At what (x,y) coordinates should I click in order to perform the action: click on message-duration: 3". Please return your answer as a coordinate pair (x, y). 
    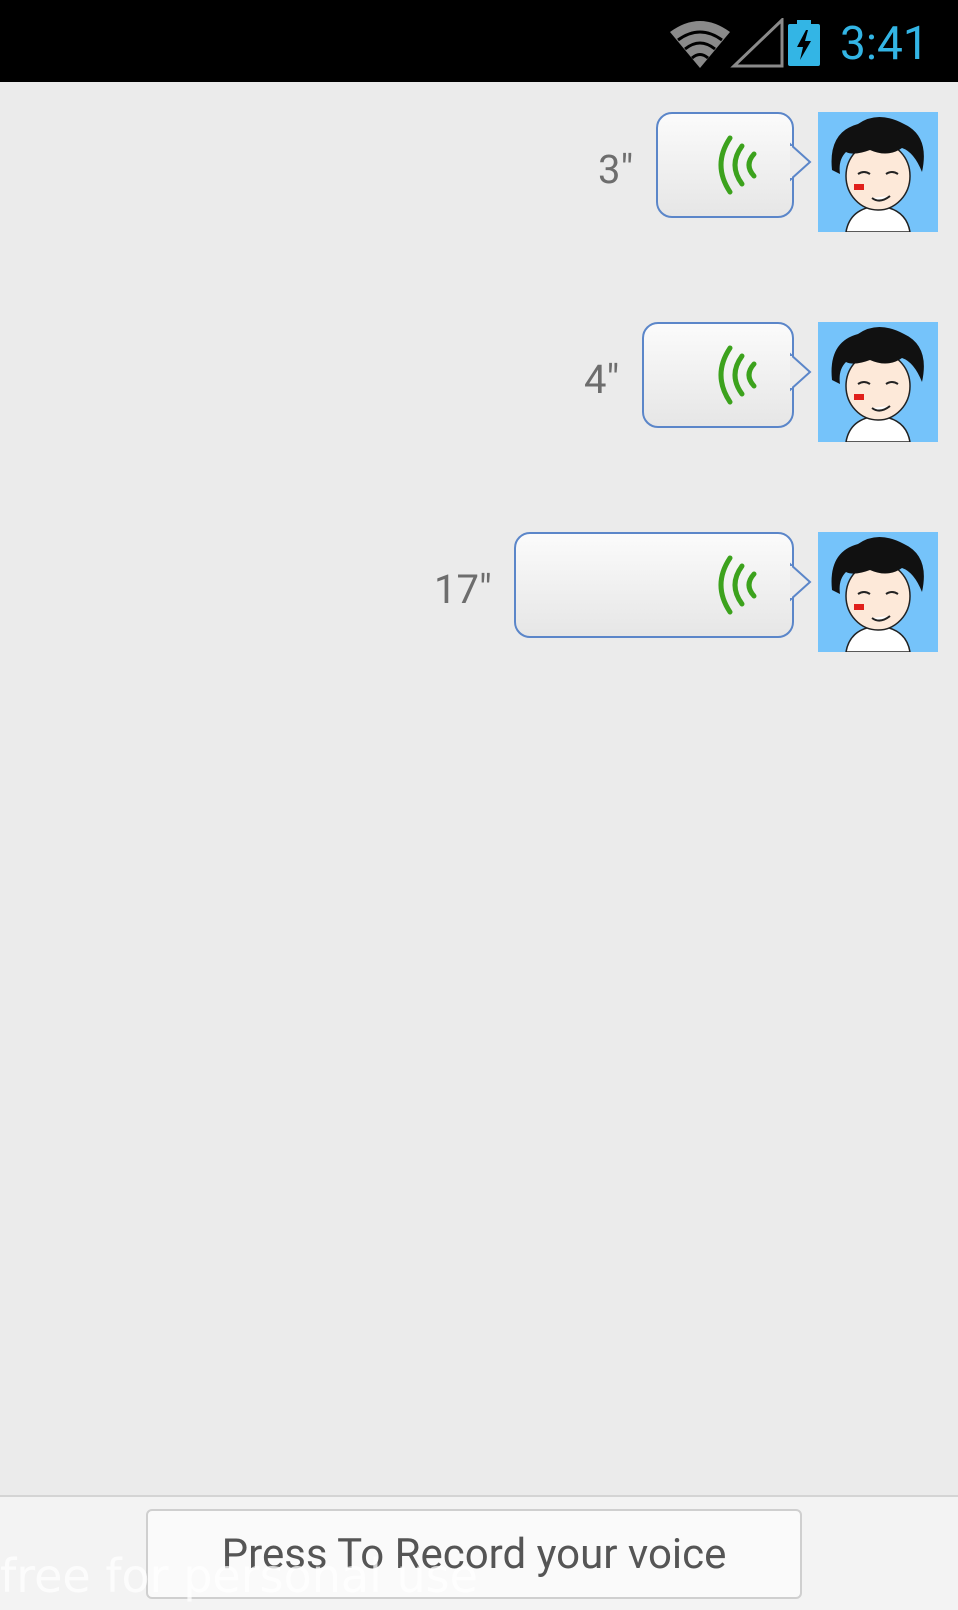
    Looking at the image, I should click on (616, 169).